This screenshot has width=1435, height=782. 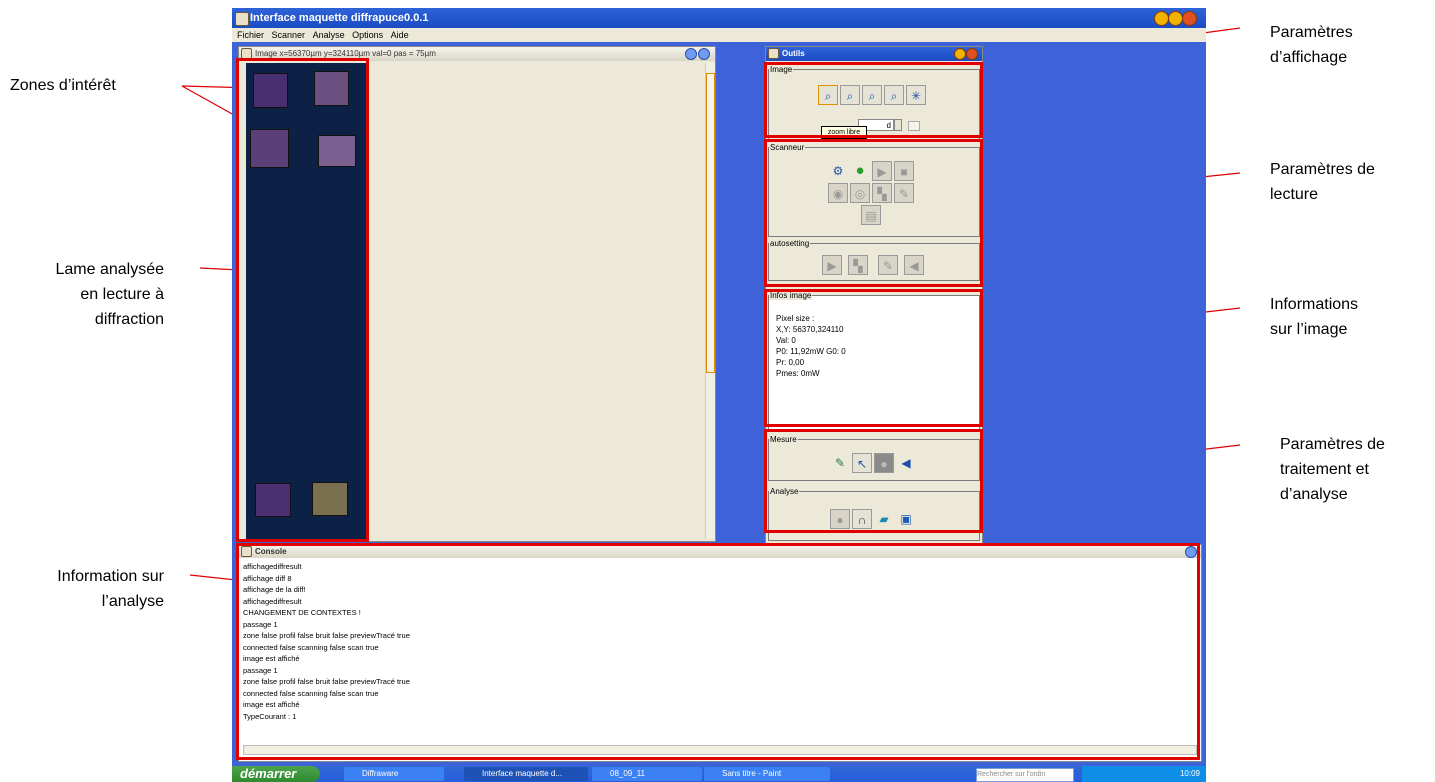 I want to click on start-button: démarrer, so click(x=276, y=774).